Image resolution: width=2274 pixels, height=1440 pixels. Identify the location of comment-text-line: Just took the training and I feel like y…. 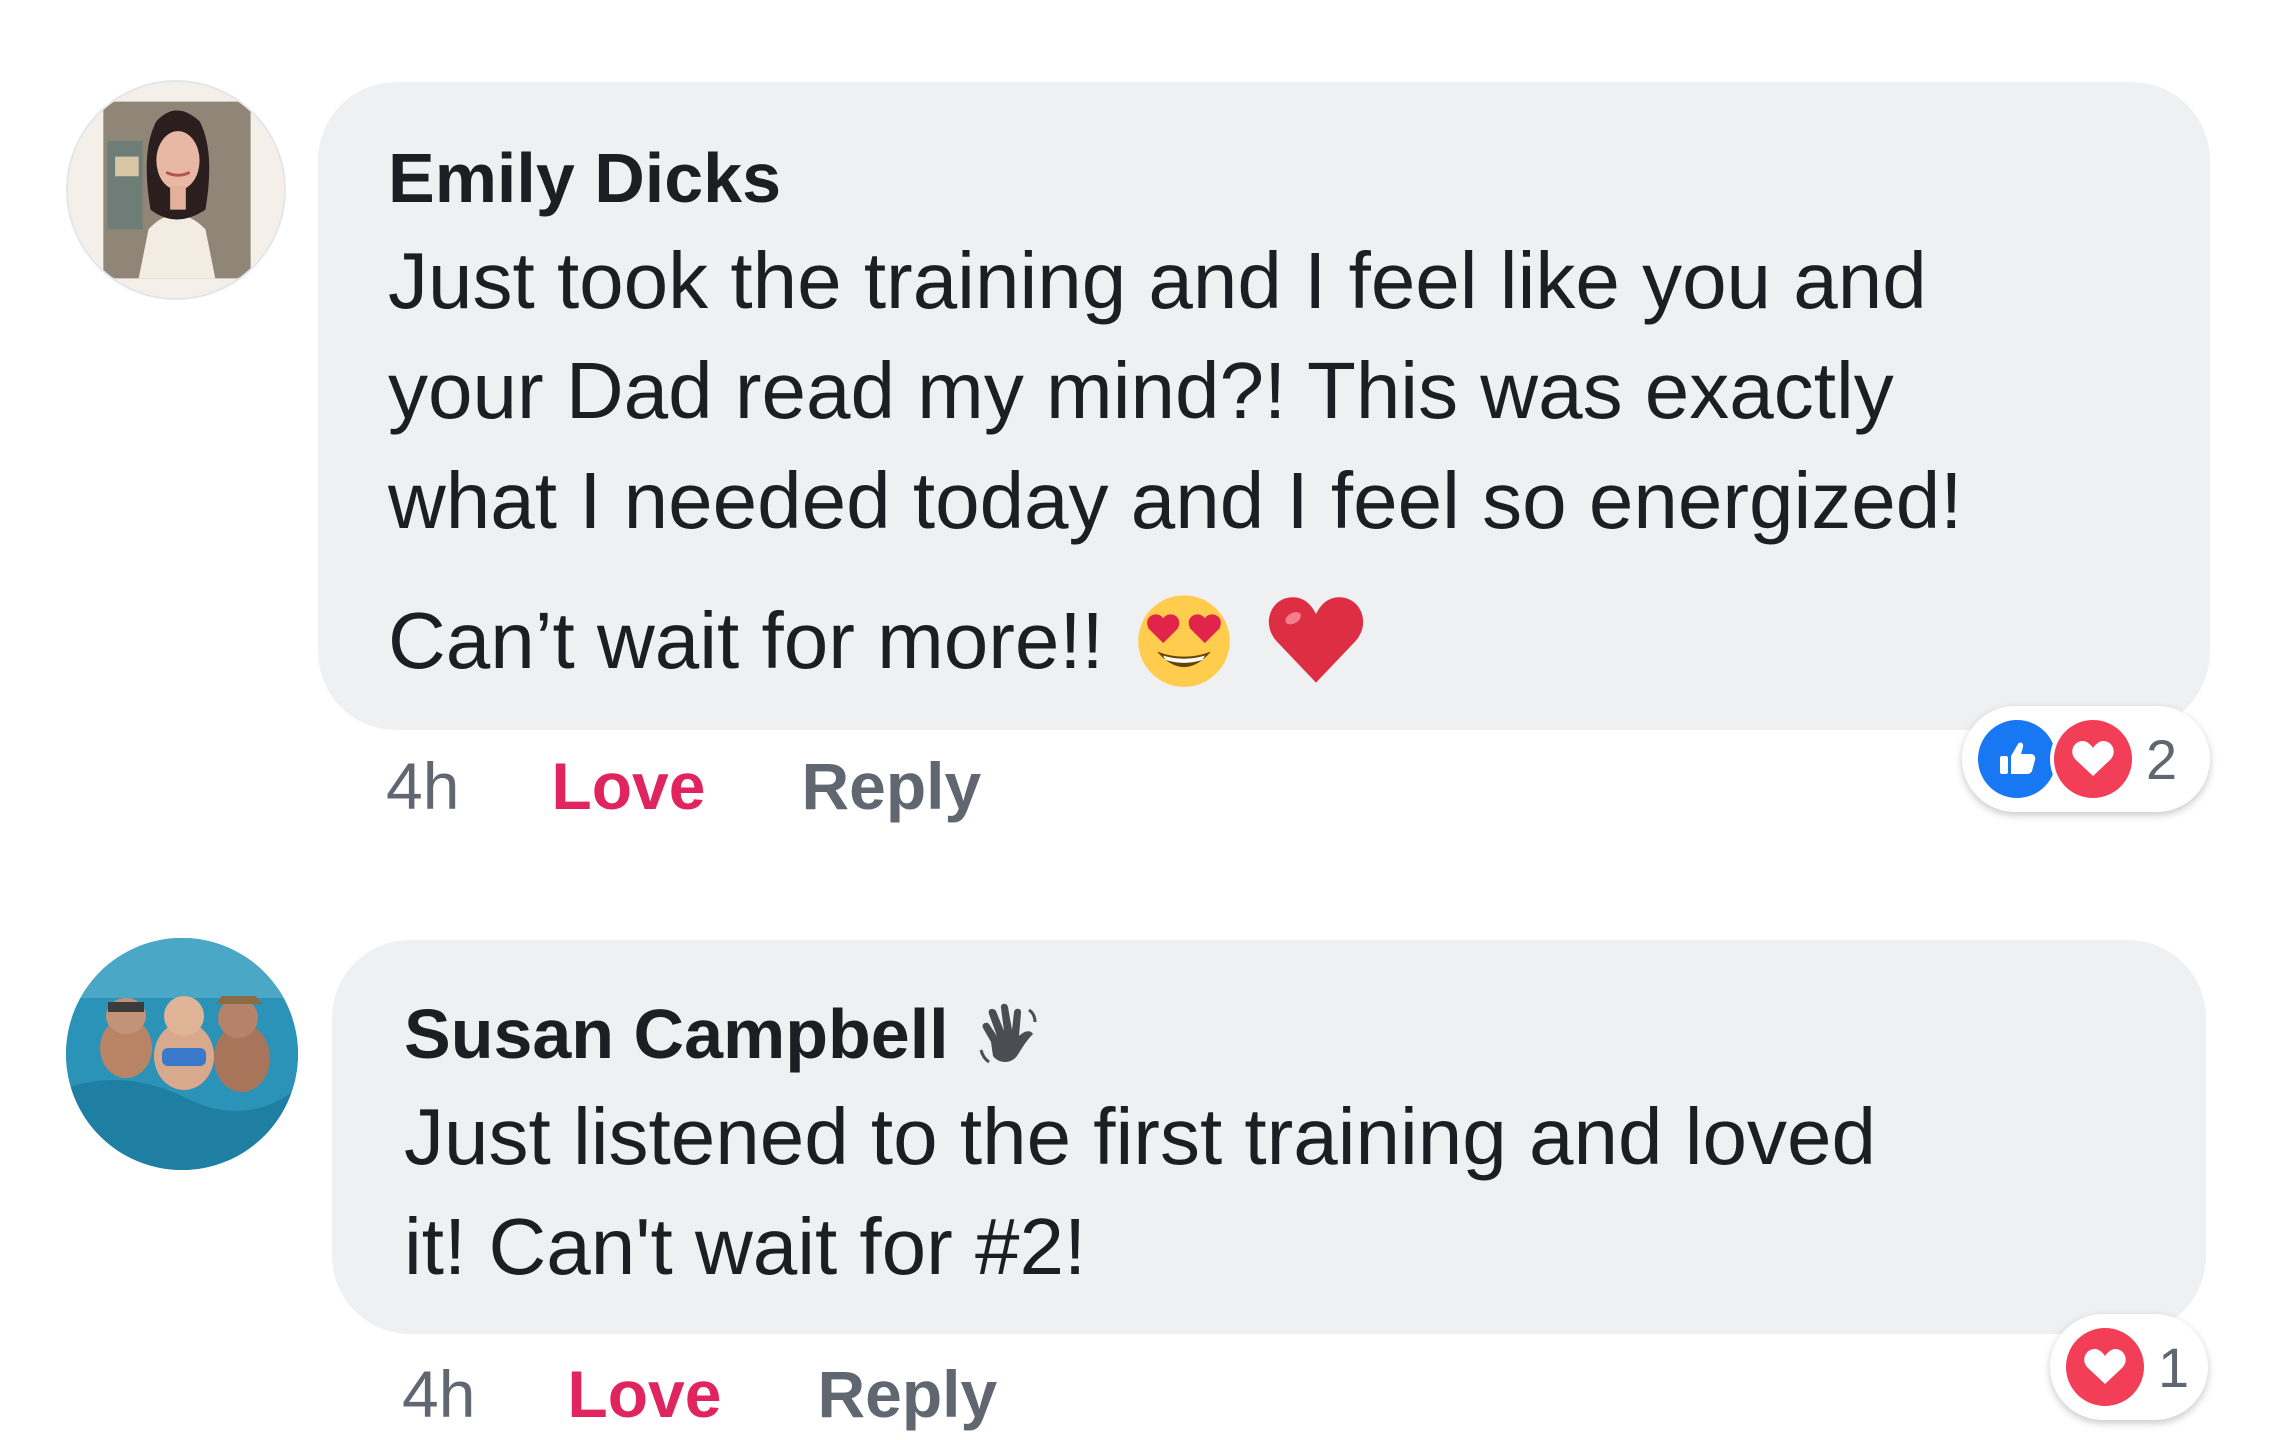
(1157, 280).